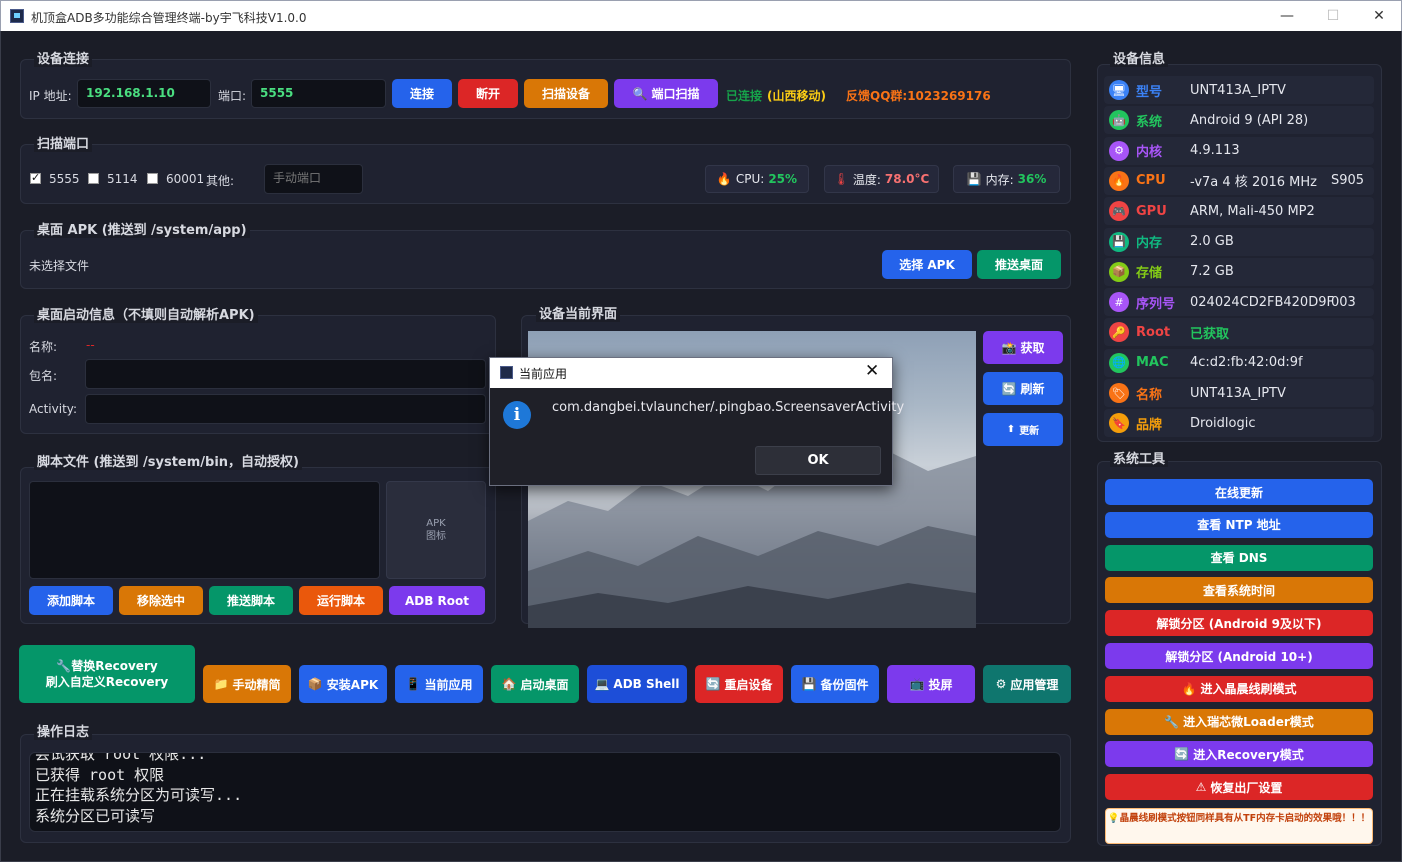 Image resolution: width=1402 pixels, height=862 pixels. I want to click on adb-shell-button: 💻 ADB Shell, so click(637, 684).